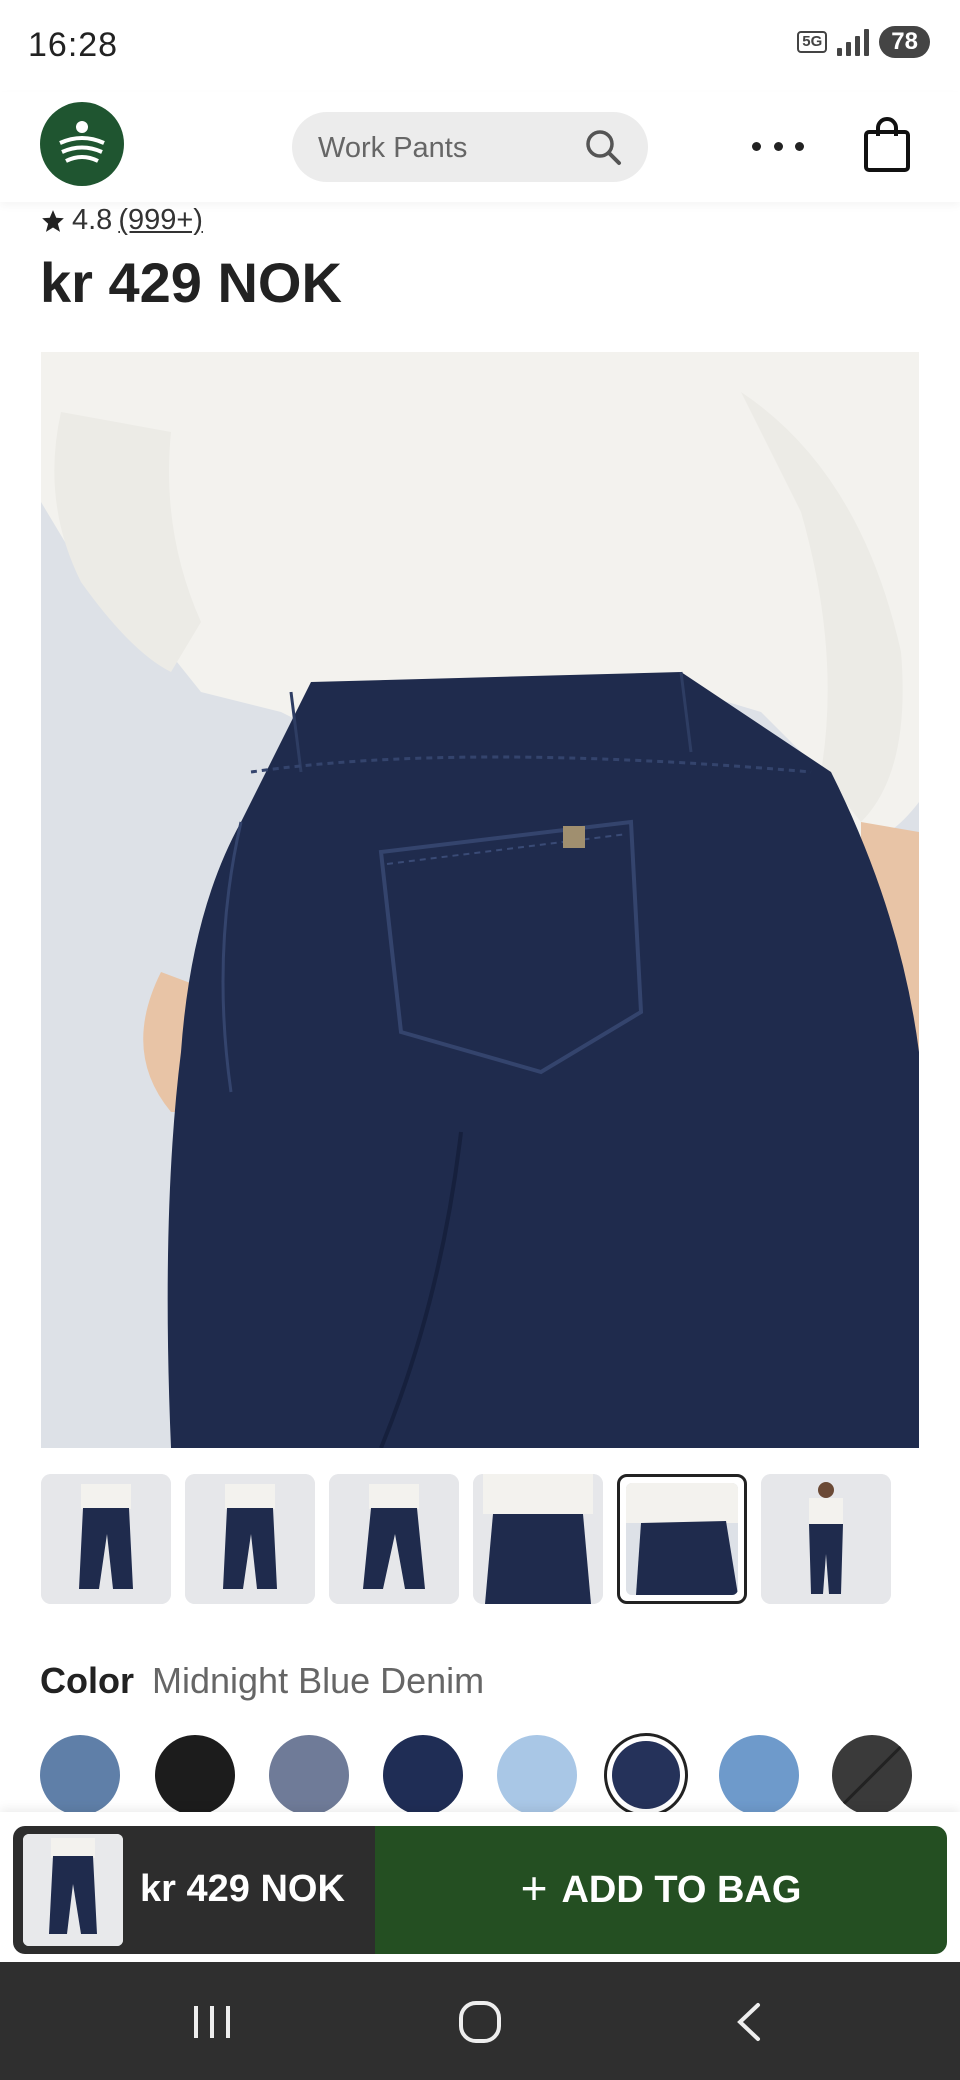 Image resolution: width=960 pixels, height=2080 pixels. I want to click on signal-icon, so click(853, 42).